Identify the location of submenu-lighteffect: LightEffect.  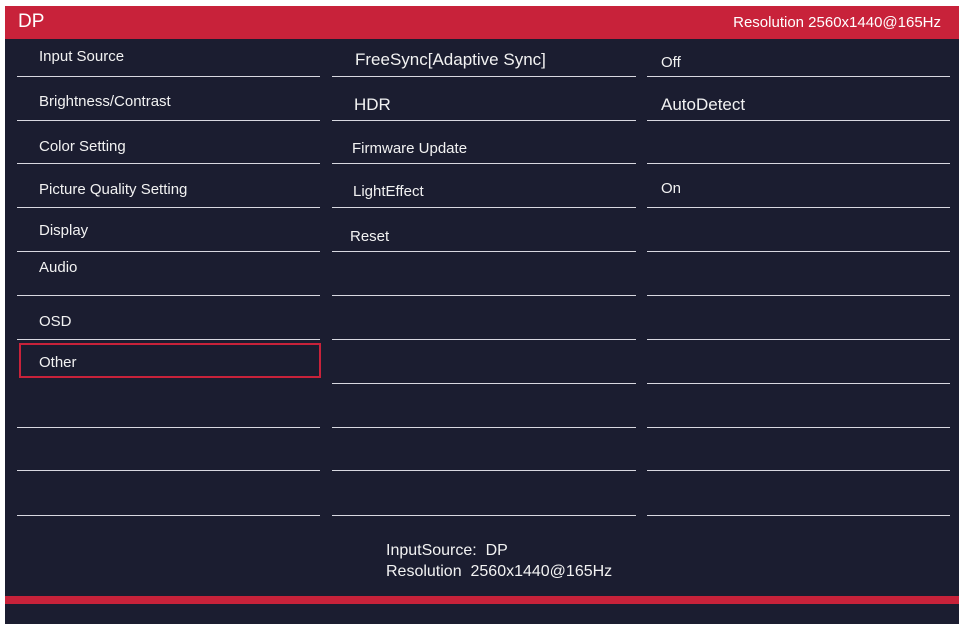
(388, 191).